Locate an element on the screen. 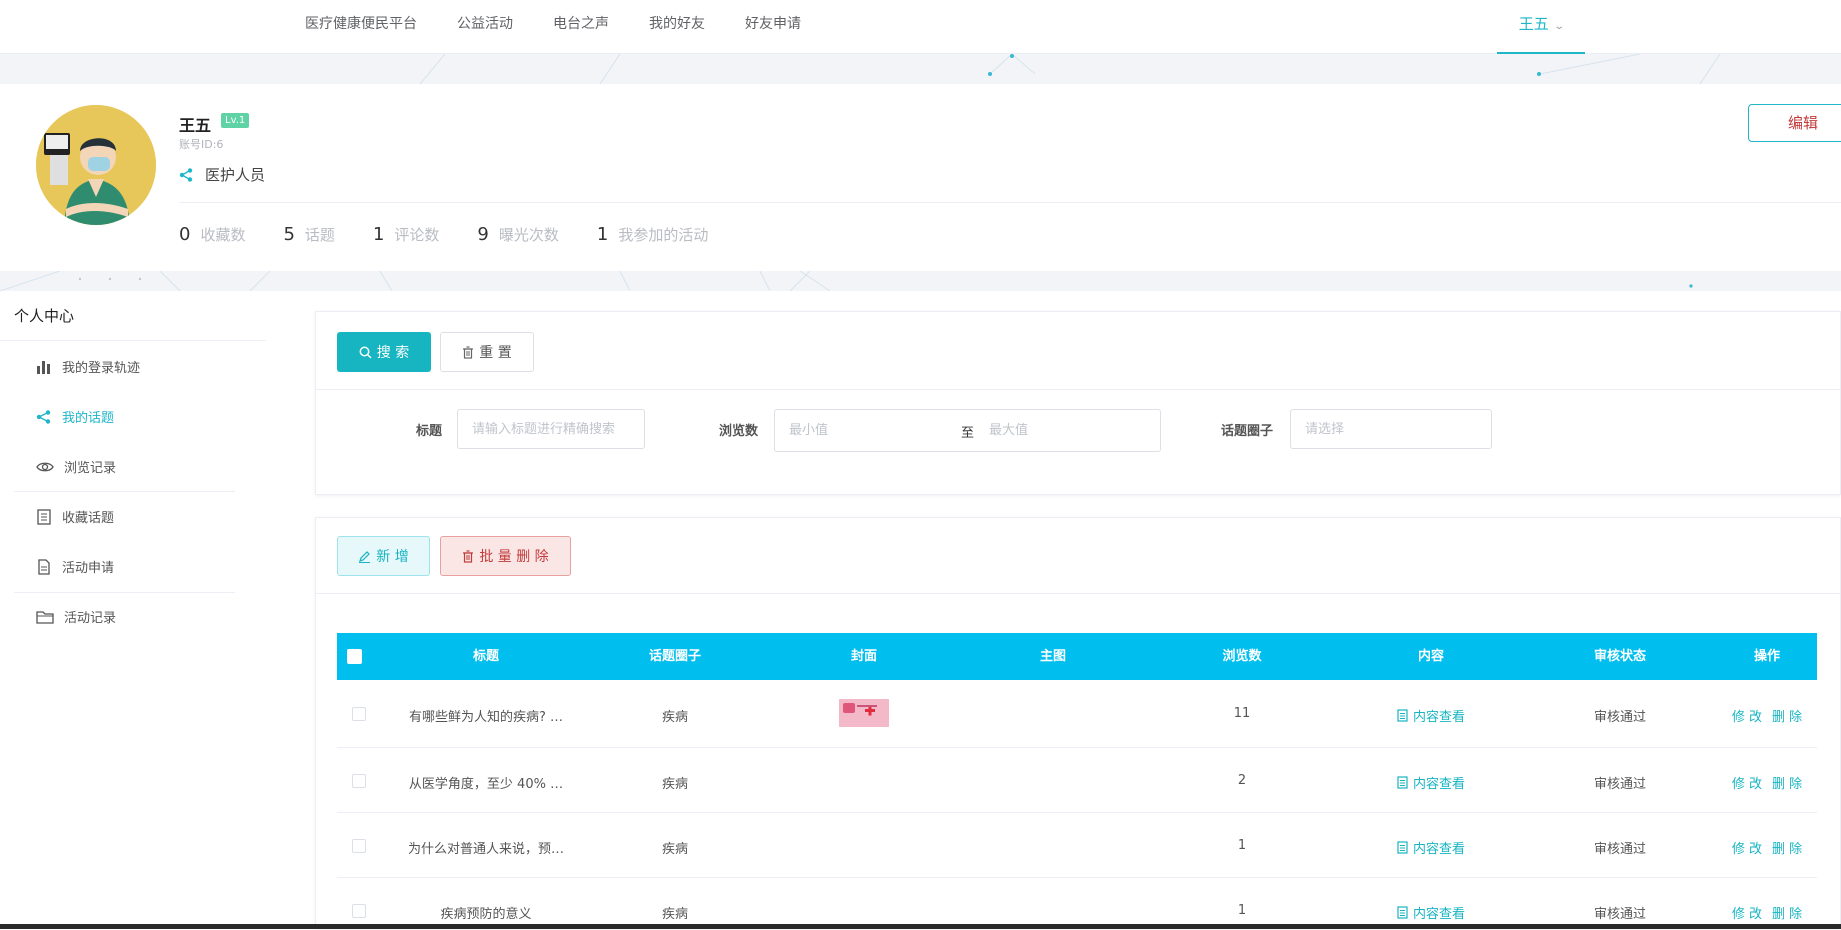  range-separator: 至 is located at coordinates (968, 433).